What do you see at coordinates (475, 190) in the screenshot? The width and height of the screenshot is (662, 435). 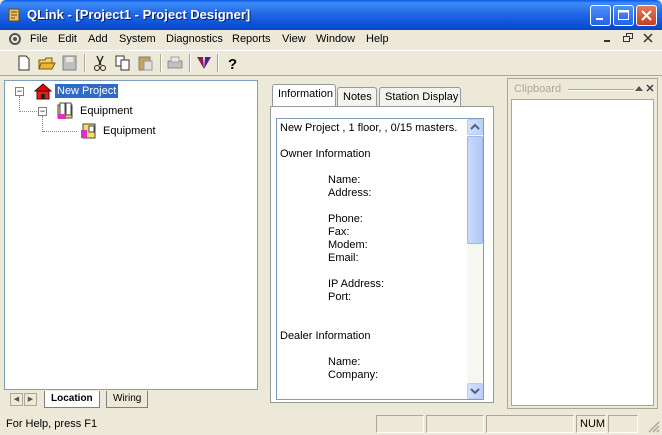 I see `scroll-thumb` at bounding box center [475, 190].